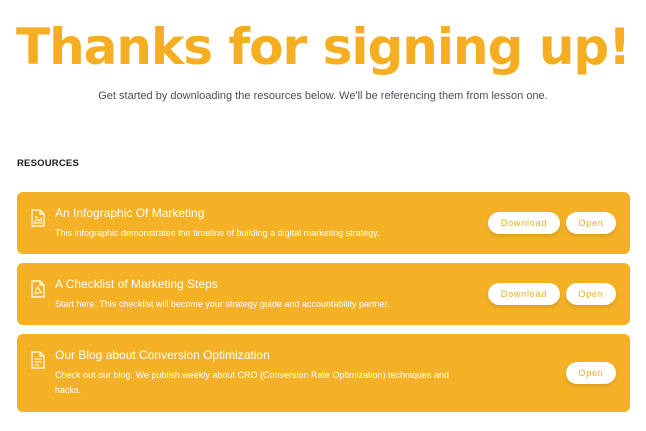  Describe the element at coordinates (38, 289) in the screenshot. I see `pdf-file-icon` at that location.